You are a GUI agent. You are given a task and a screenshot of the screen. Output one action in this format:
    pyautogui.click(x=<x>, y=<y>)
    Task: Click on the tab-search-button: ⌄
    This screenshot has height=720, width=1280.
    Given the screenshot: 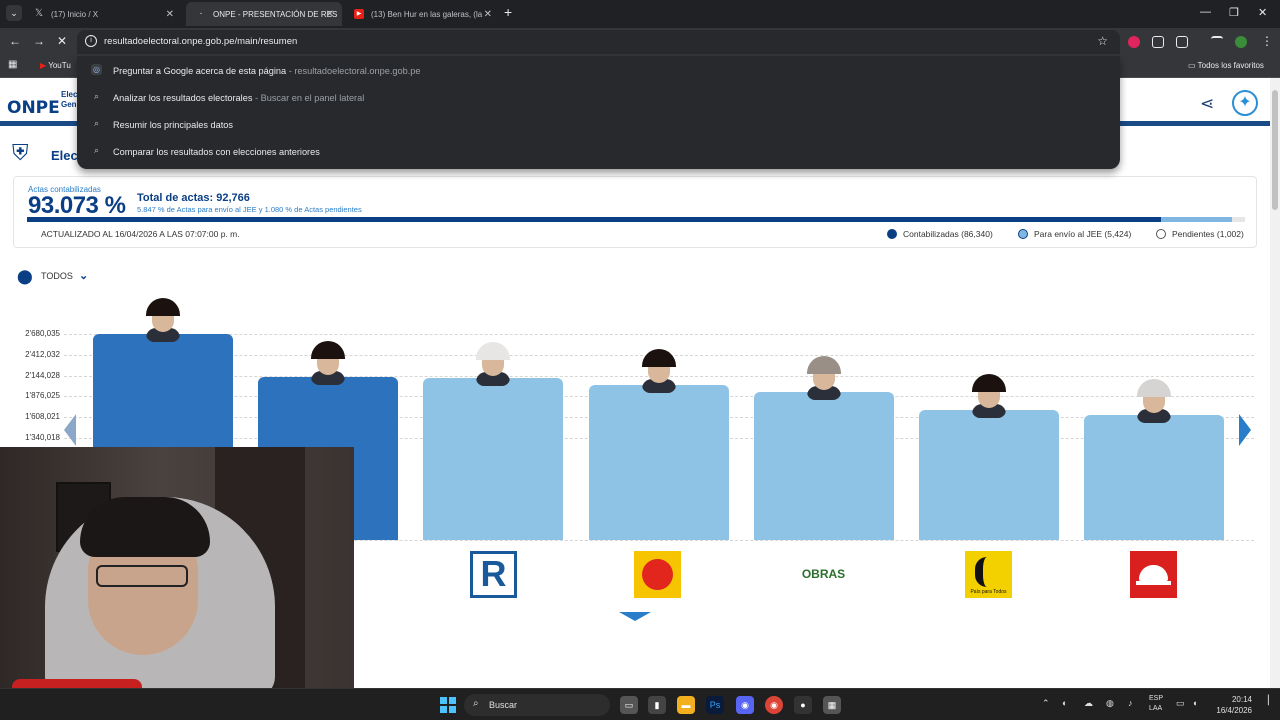 What is the action you would take?
    pyautogui.click(x=14, y=13)
    